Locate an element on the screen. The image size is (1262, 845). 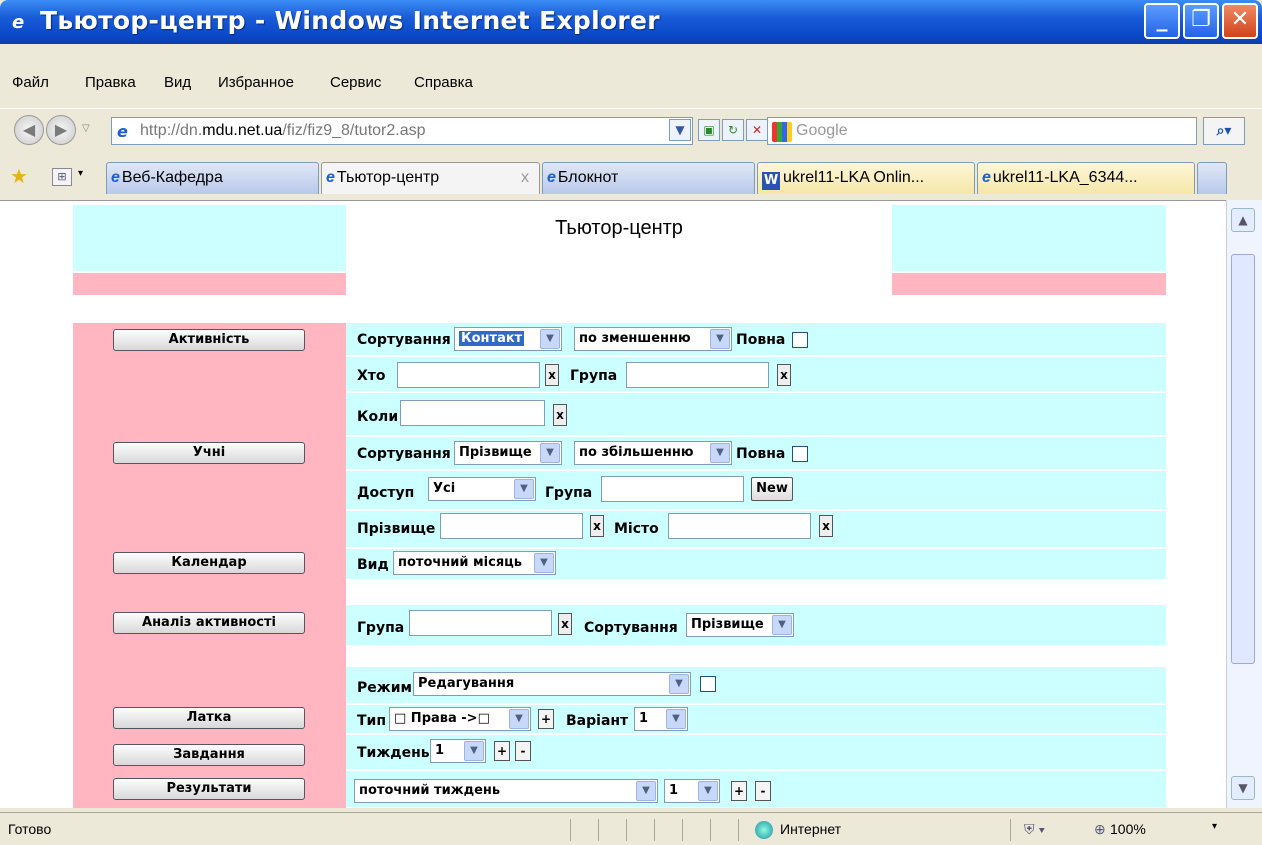
menu-file: Файл is located at coordinates (30, 82).